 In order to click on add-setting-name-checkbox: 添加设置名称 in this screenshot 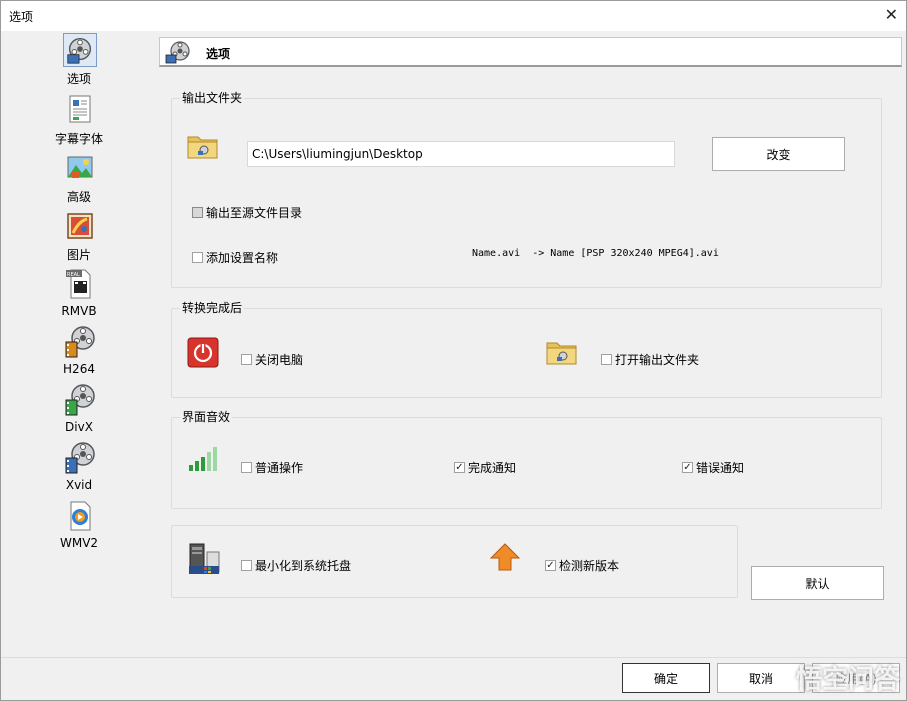, I will do `click(235, 257)`.